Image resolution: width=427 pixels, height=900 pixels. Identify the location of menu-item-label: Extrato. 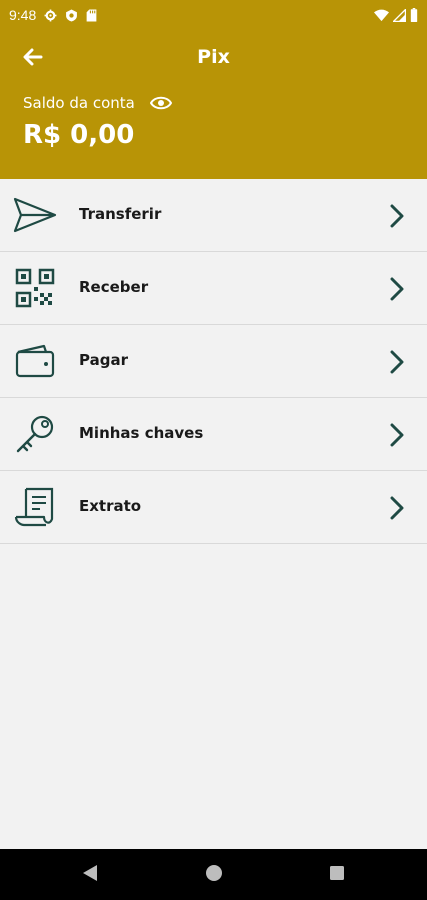
(110, 506).